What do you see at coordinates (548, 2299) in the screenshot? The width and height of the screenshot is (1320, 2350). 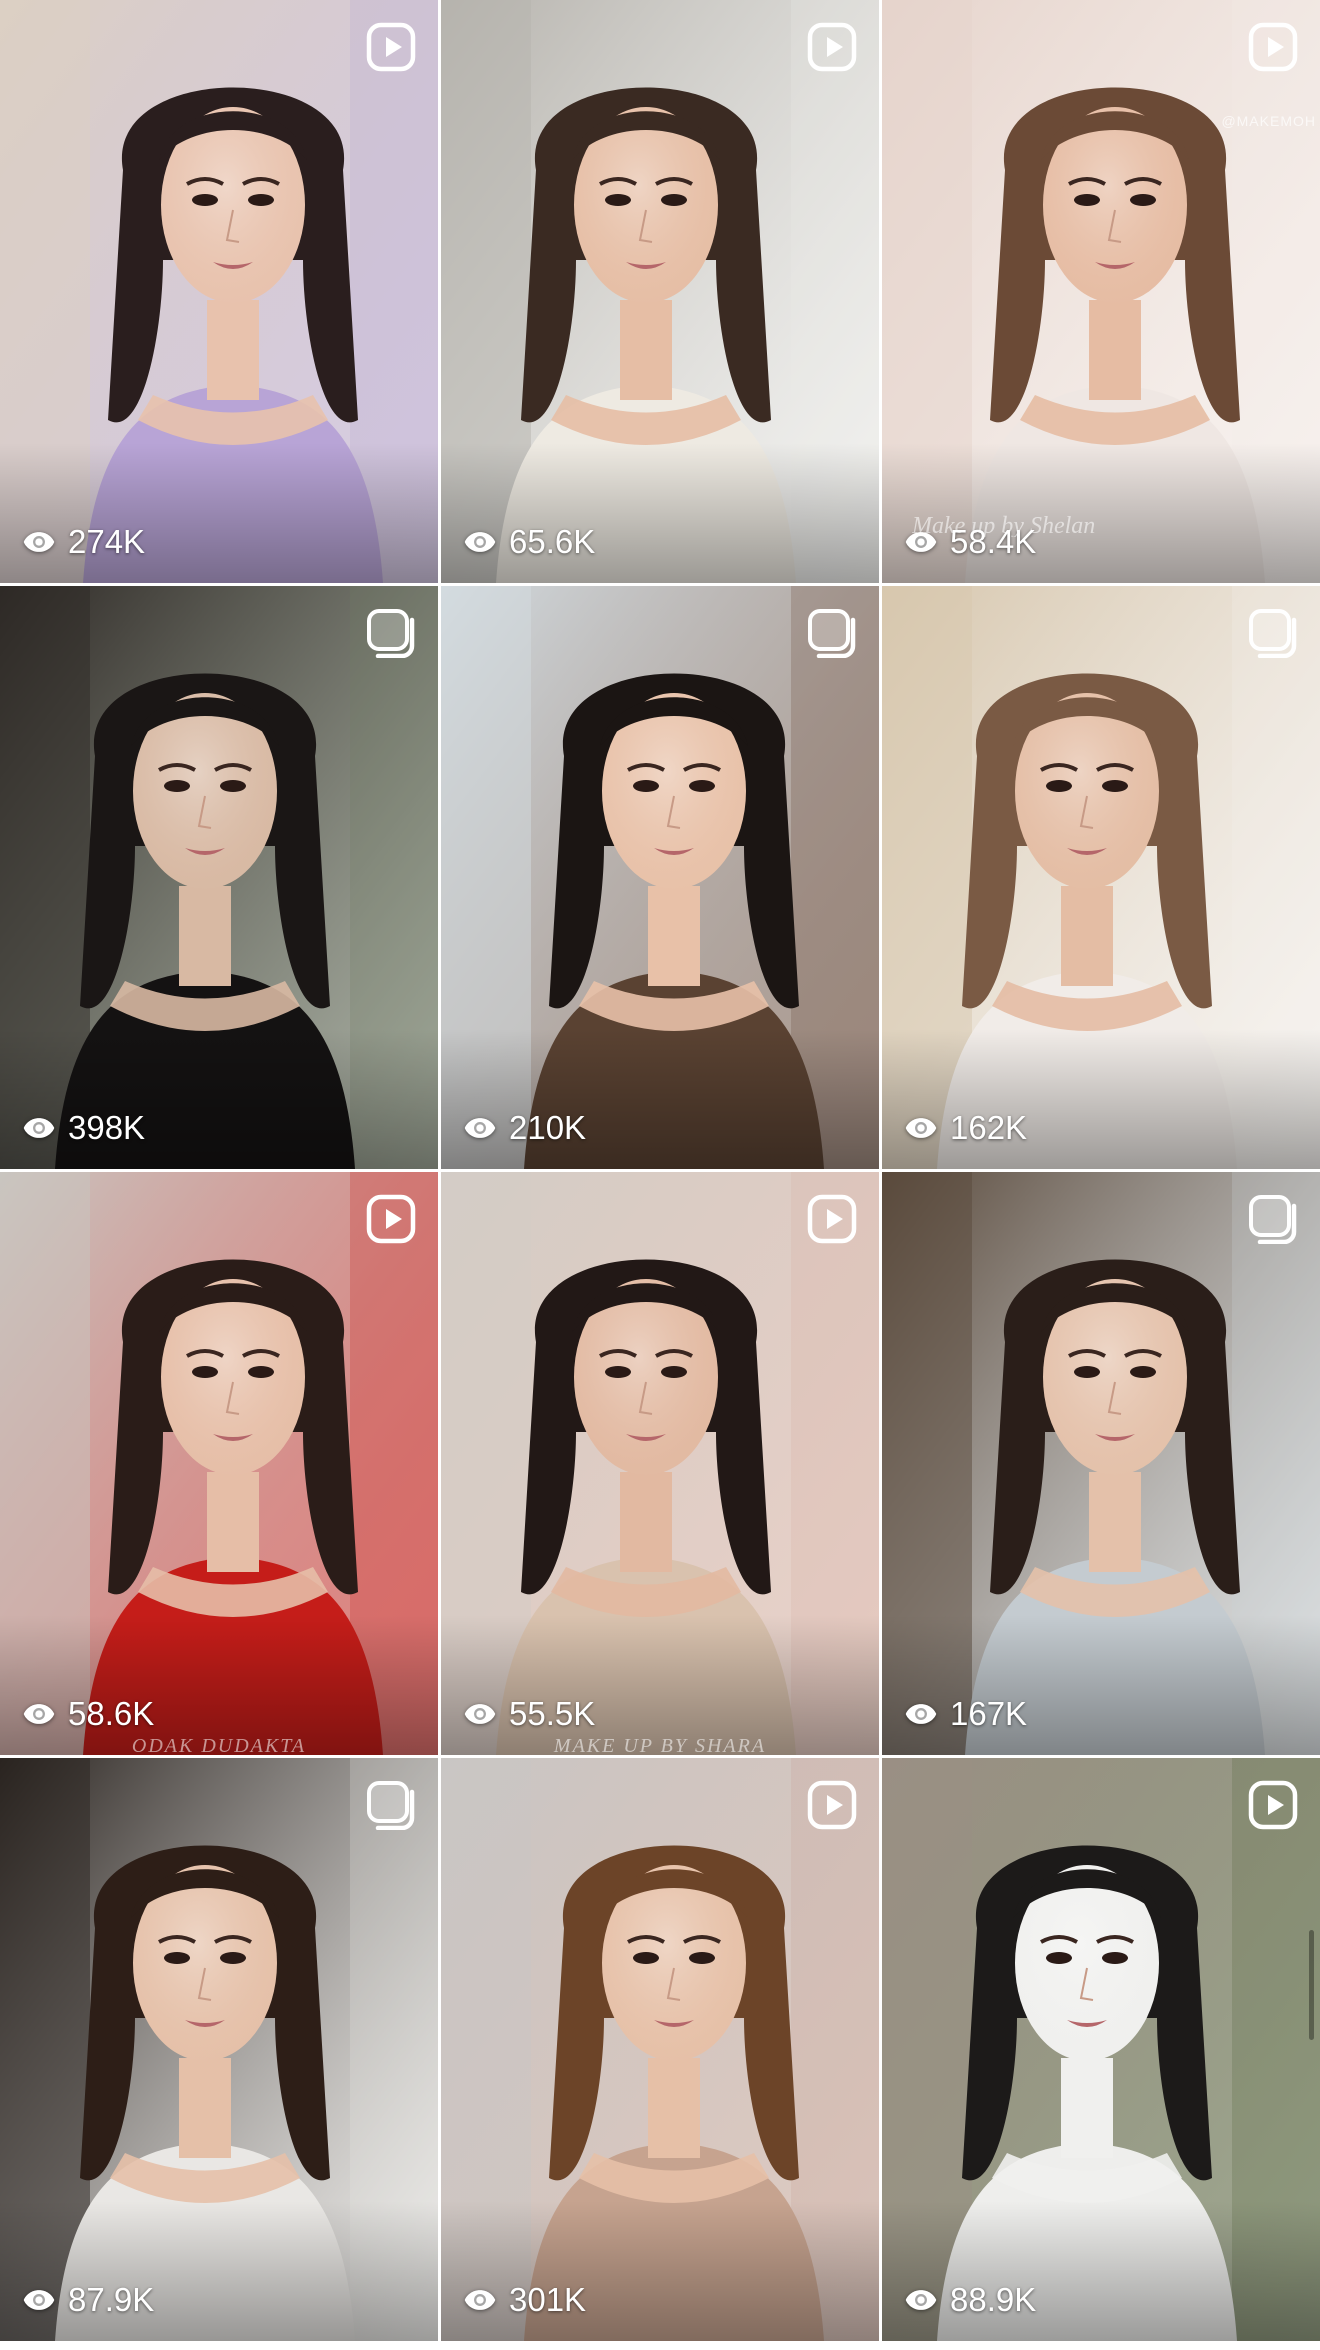 I see `view-count-text: 301K` at bounding box center [548, 2299].